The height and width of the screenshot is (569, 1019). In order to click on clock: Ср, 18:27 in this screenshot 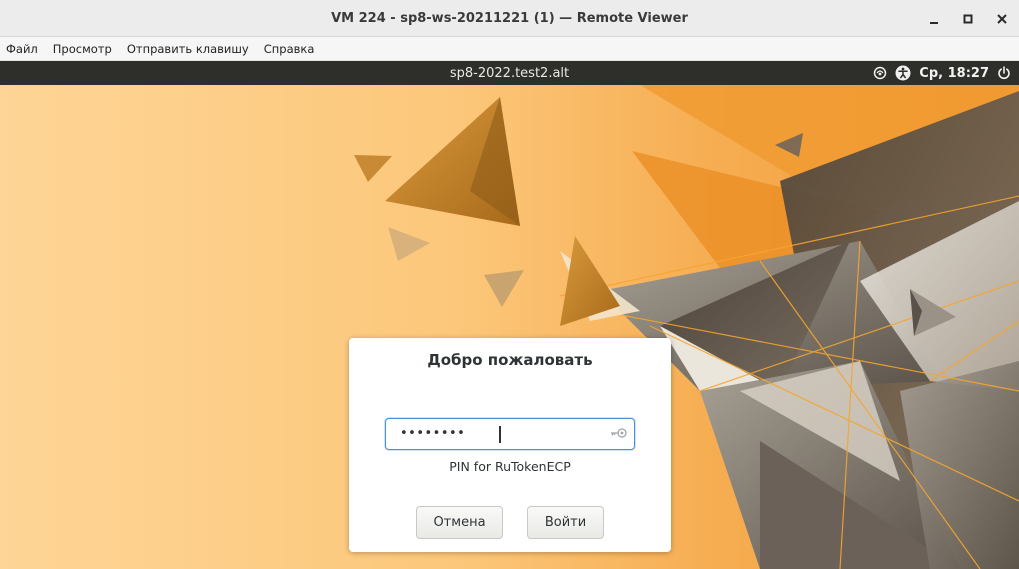, I will do `click(954, 73)`.